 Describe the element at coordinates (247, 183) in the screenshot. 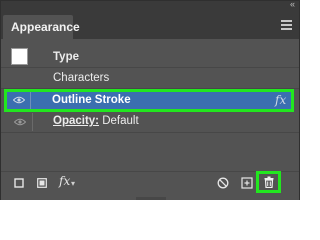

I see `duplicate-item-icon` at that location.